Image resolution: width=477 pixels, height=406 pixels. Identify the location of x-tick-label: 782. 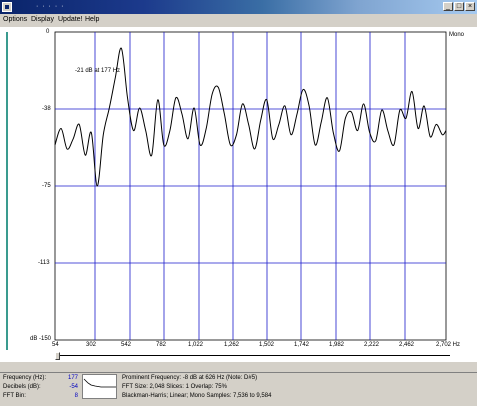
(161, 345).